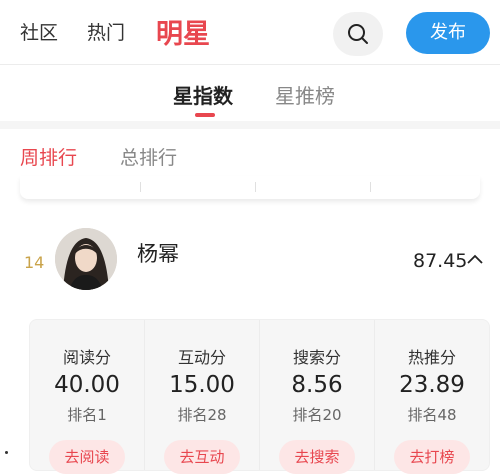 The height and width of the screenshot is (474, 500). I want to click on stat-value: 15.00, so click(202, 385).